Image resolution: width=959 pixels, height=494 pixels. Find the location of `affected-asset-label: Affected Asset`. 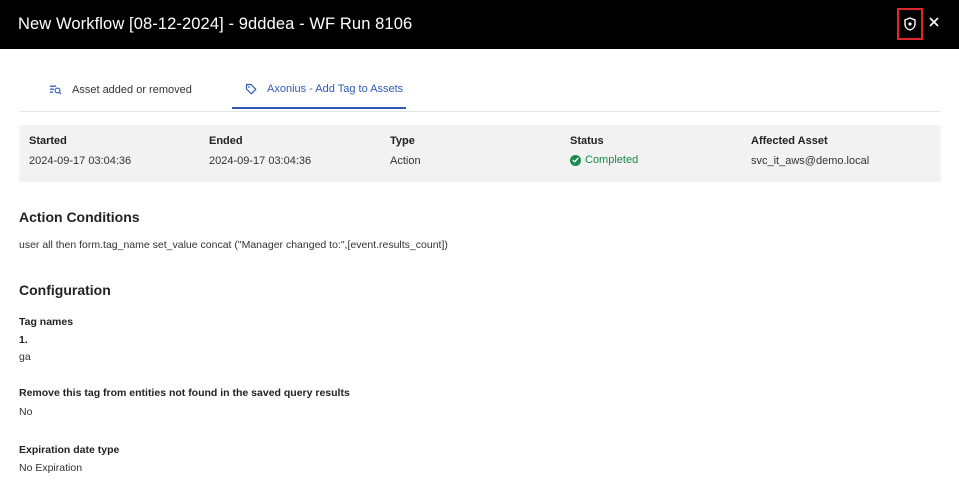

affected-asset-label: Affected Asset is located at coordinates (789, 141).